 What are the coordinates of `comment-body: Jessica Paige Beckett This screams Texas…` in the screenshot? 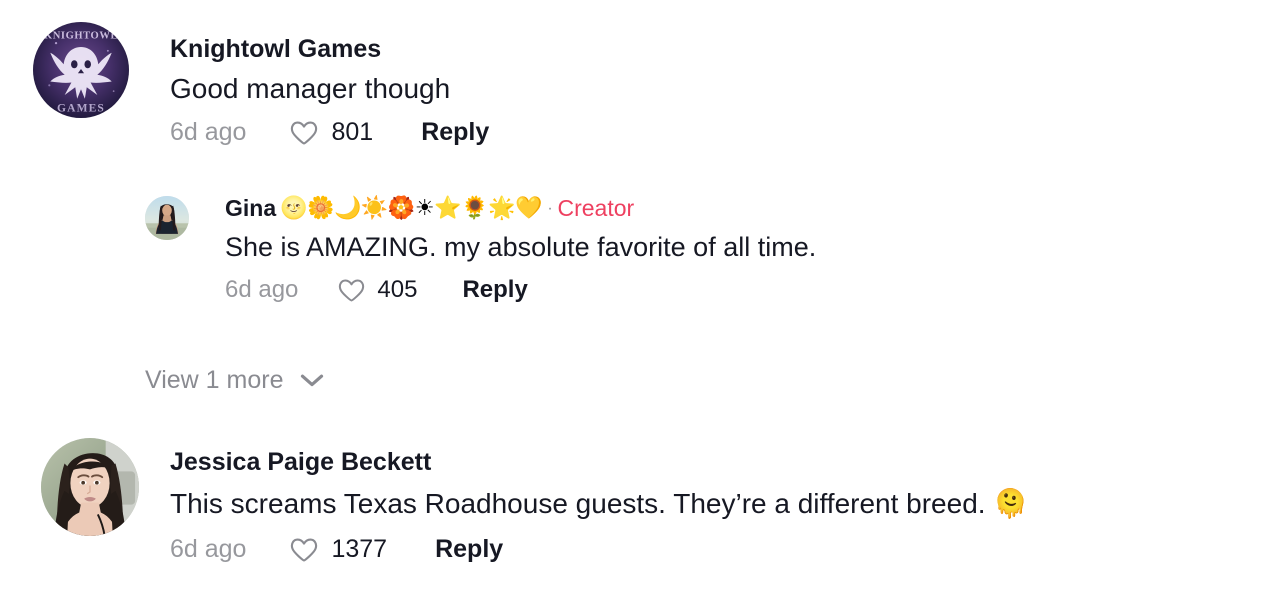 It's located at (599, 506).